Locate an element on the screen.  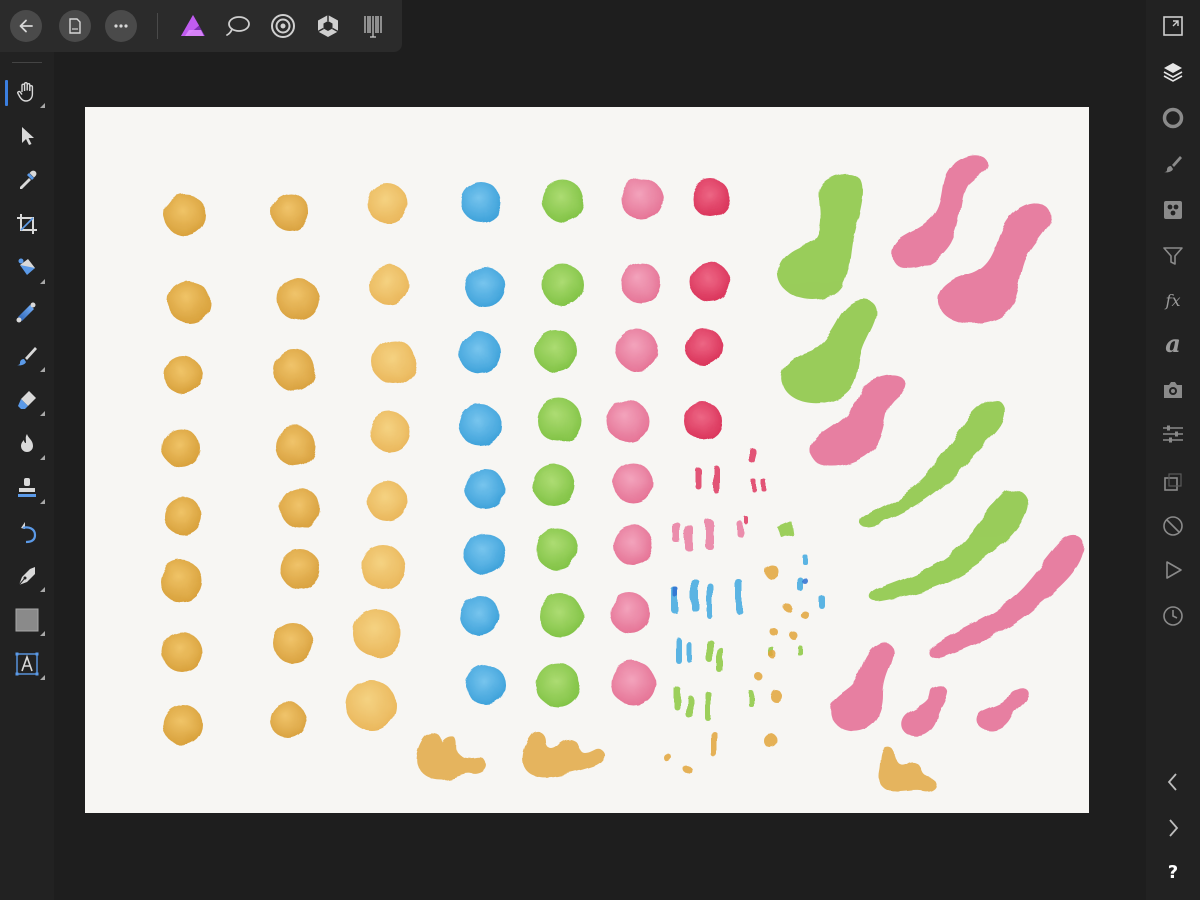
eyedropper-icon is located at coordinates (28, 179).